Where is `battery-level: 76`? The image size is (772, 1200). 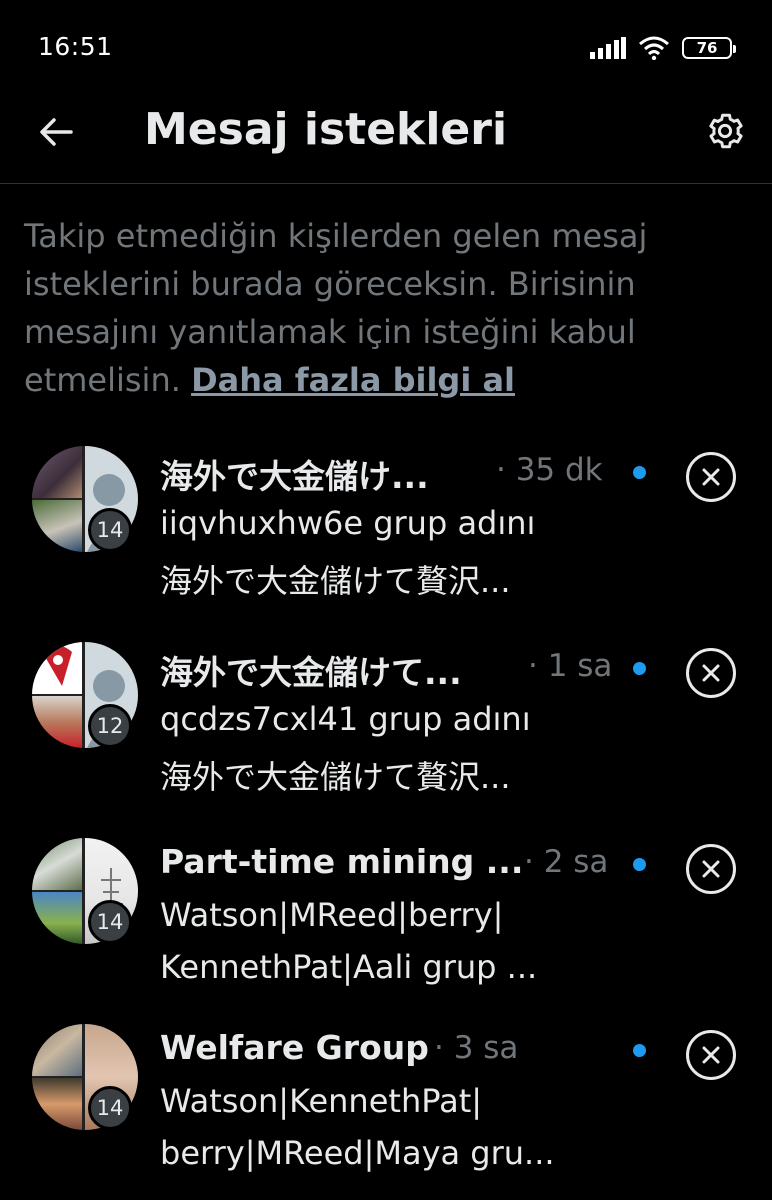
battery-level: 76 is located at coordinates (707, 48).